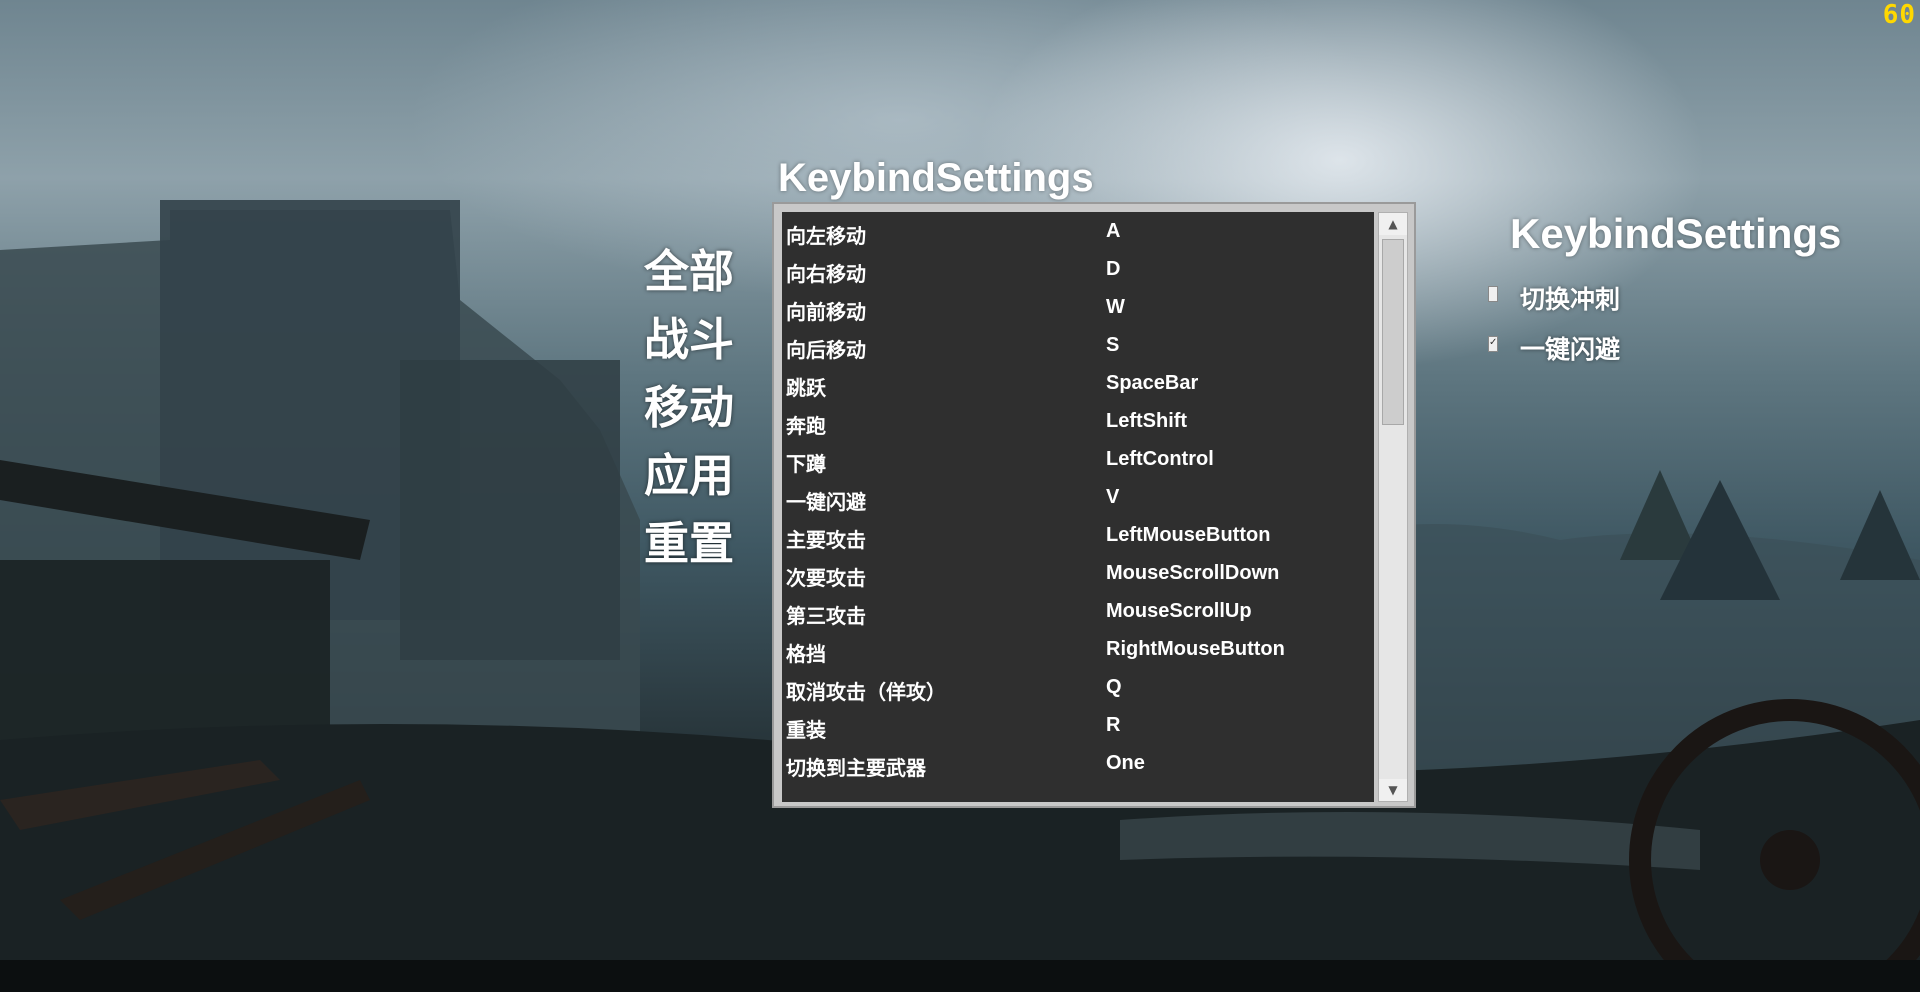 The height and width of the screenshot is (992, 1920). Describe the element at coordinates (806, 427) in the screenshot. I see `action-label: 奔跑` at that location.